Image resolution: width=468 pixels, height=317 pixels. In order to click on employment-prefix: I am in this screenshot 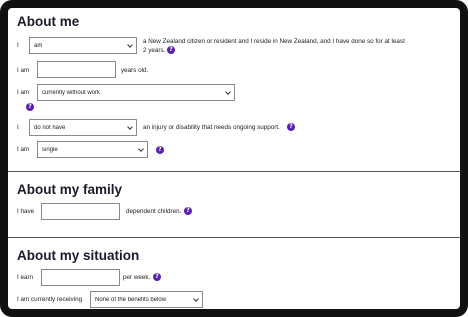, I will do `click(23, 92)`.